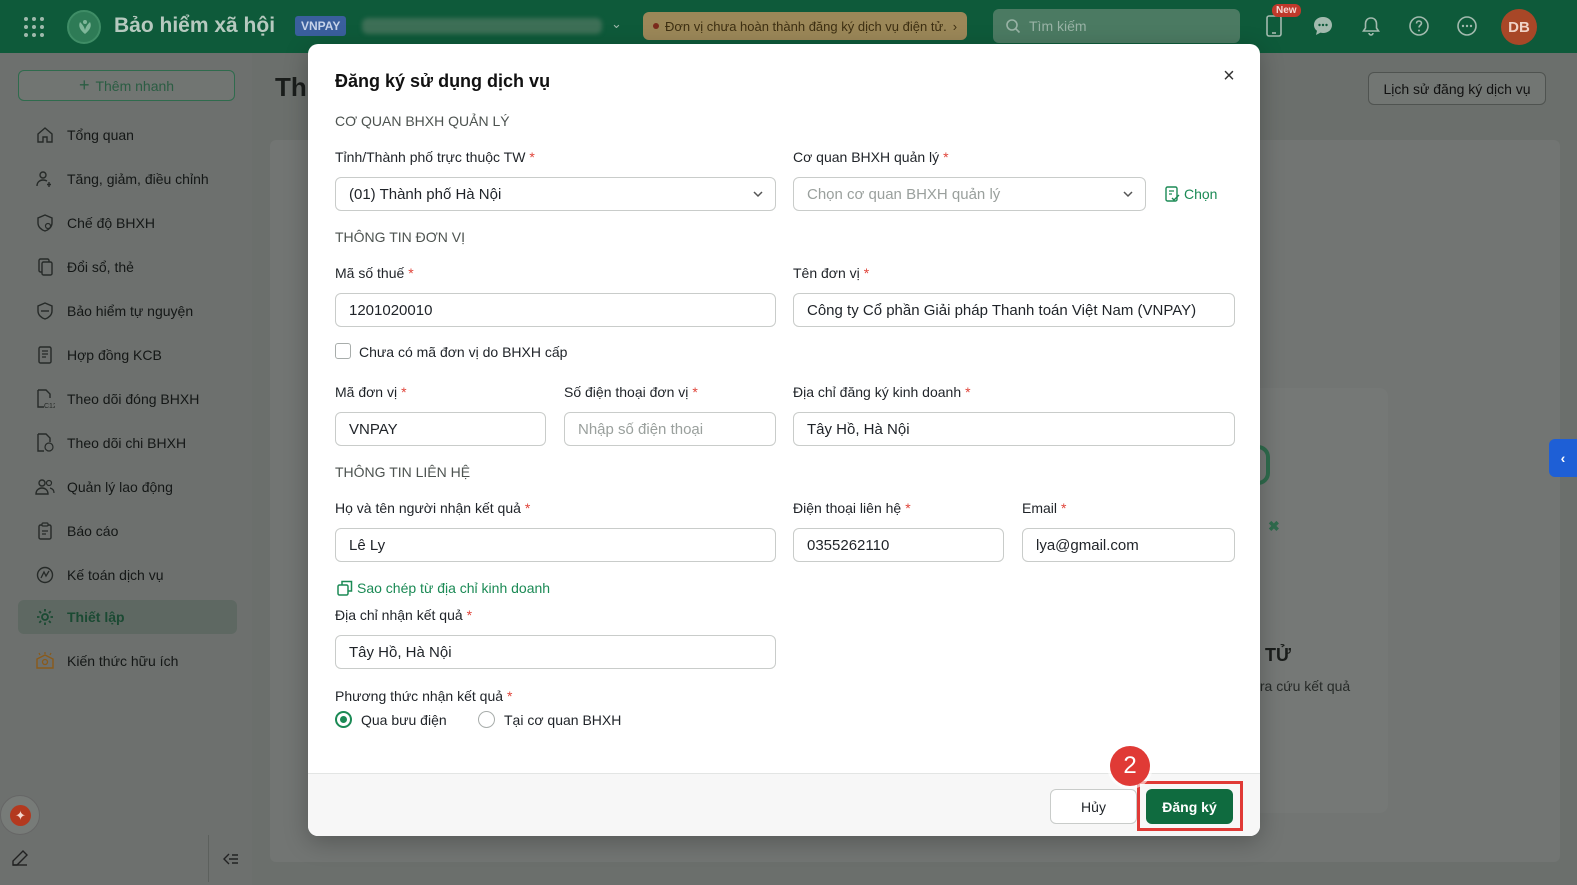  I want to click on shield-icon, so click(45, 311).